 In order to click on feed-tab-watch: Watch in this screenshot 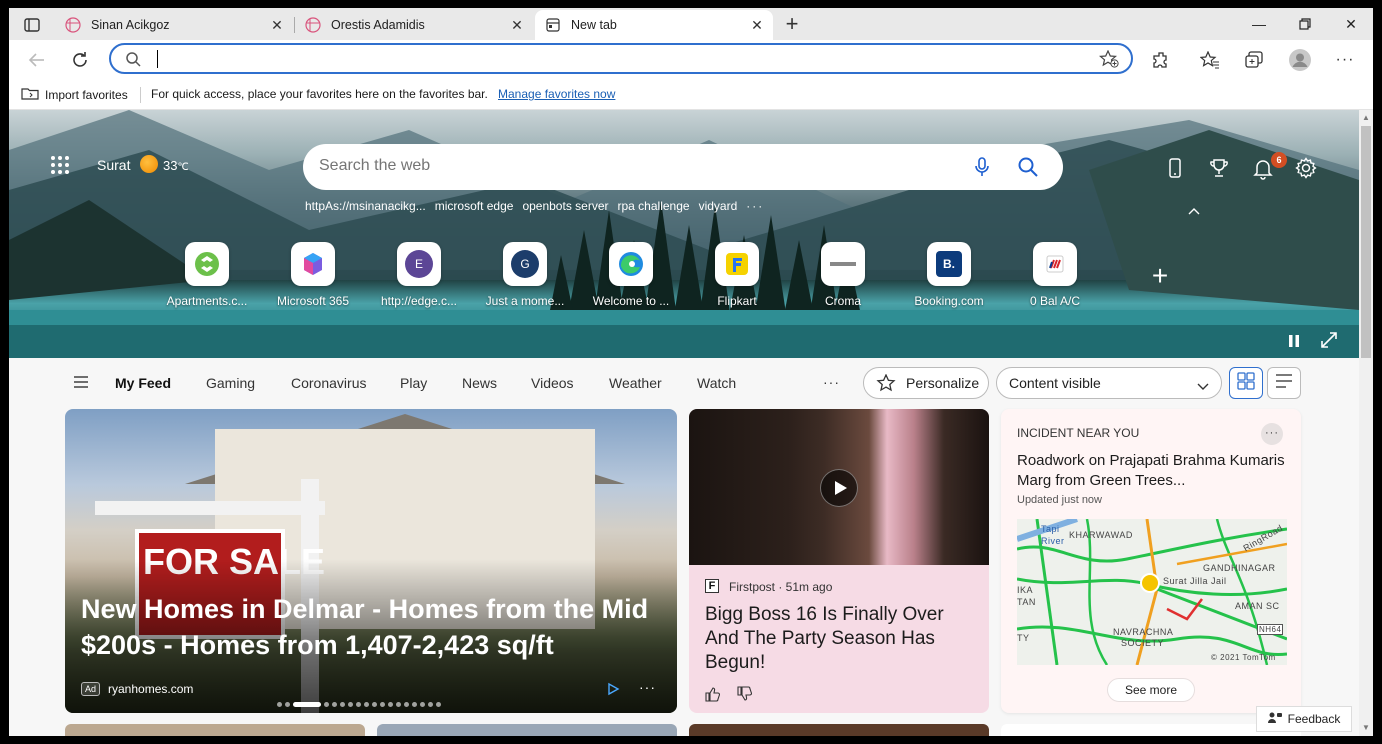, I will do `click(716, 383)`.